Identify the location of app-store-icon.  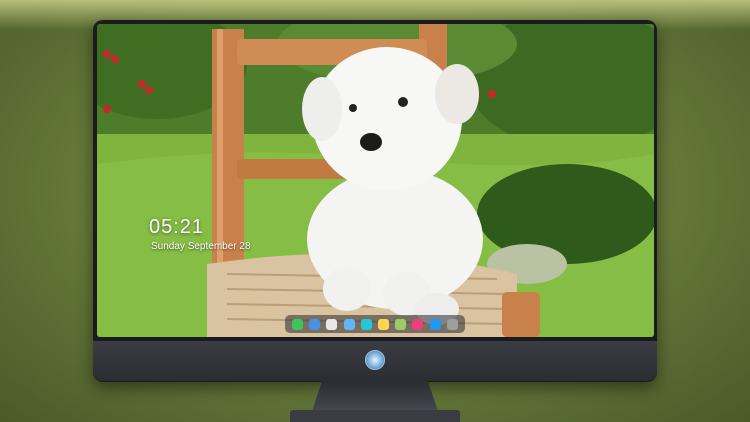
(435, 324).